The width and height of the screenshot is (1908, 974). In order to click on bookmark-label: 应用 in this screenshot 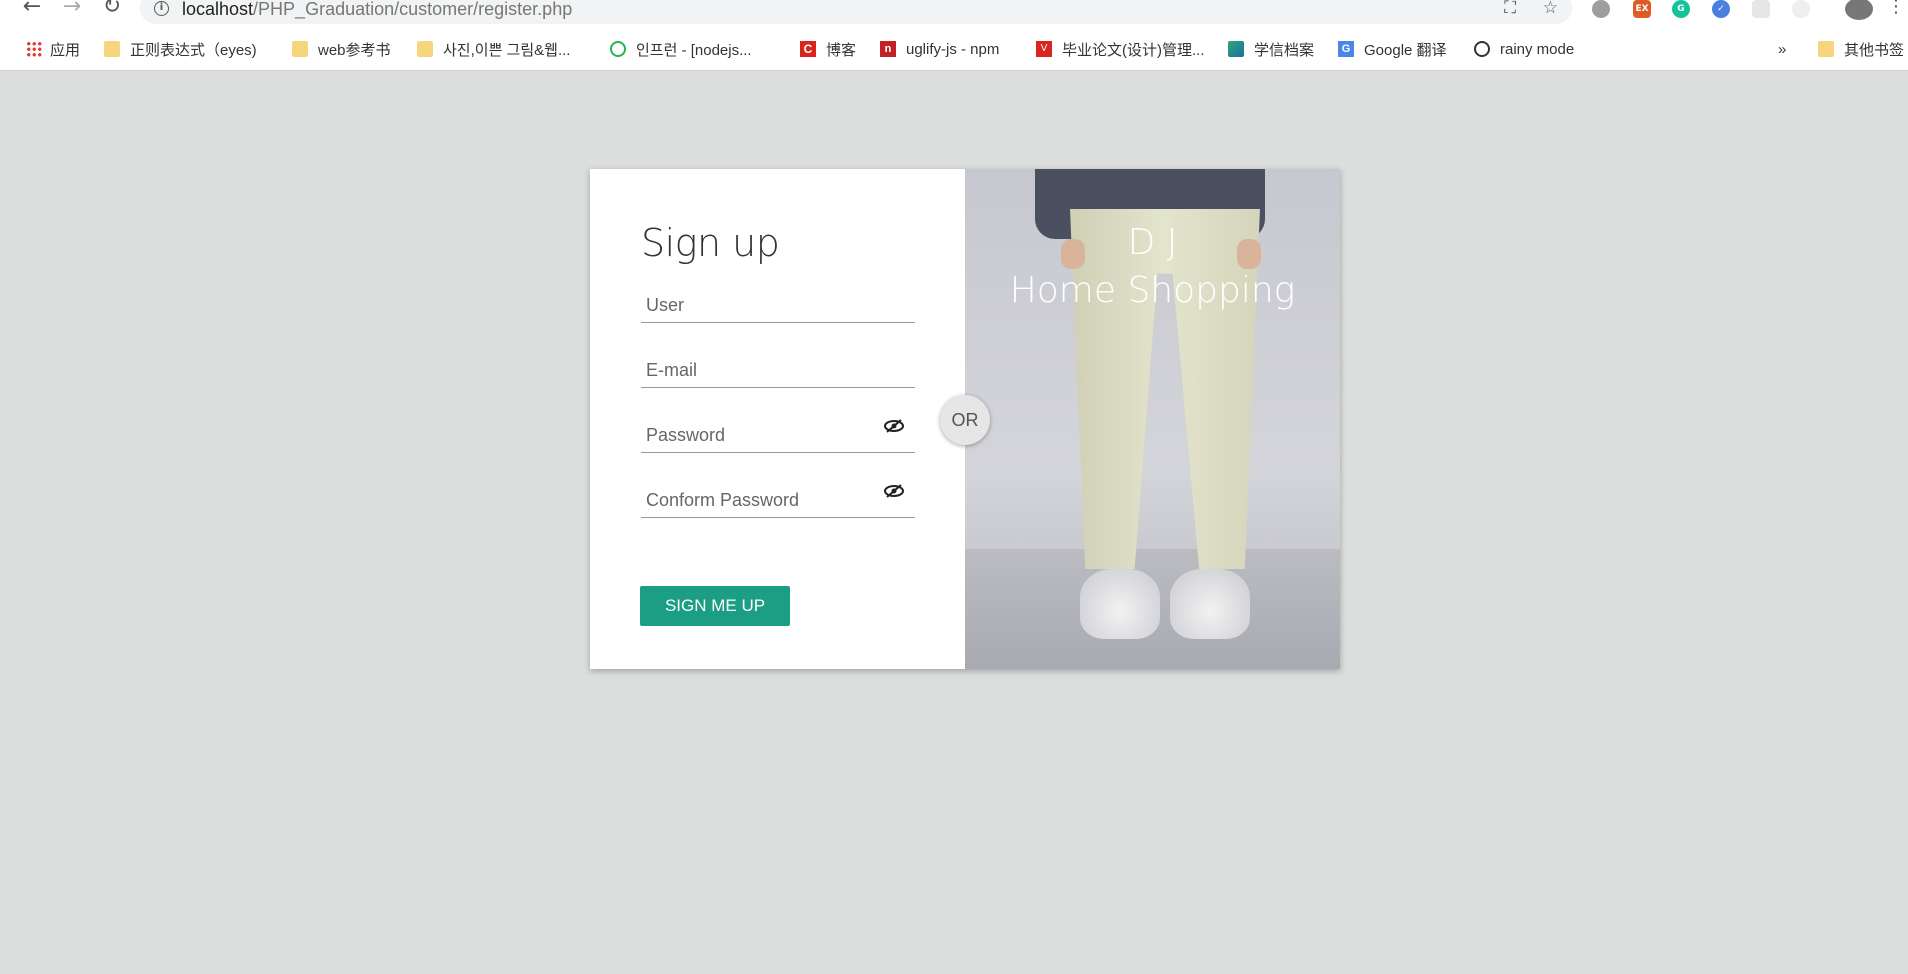, I will do `click(65, 50)`.